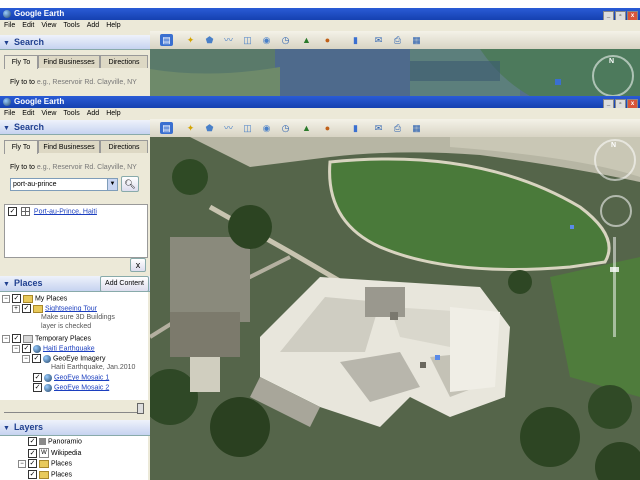 The width and height of the screenshot is (640, 480). What do you see at coordinates (36, 358) in the screenshot?
I see `checkbox-geoeye-imagery: ✓` at bounding box center [36, 358].